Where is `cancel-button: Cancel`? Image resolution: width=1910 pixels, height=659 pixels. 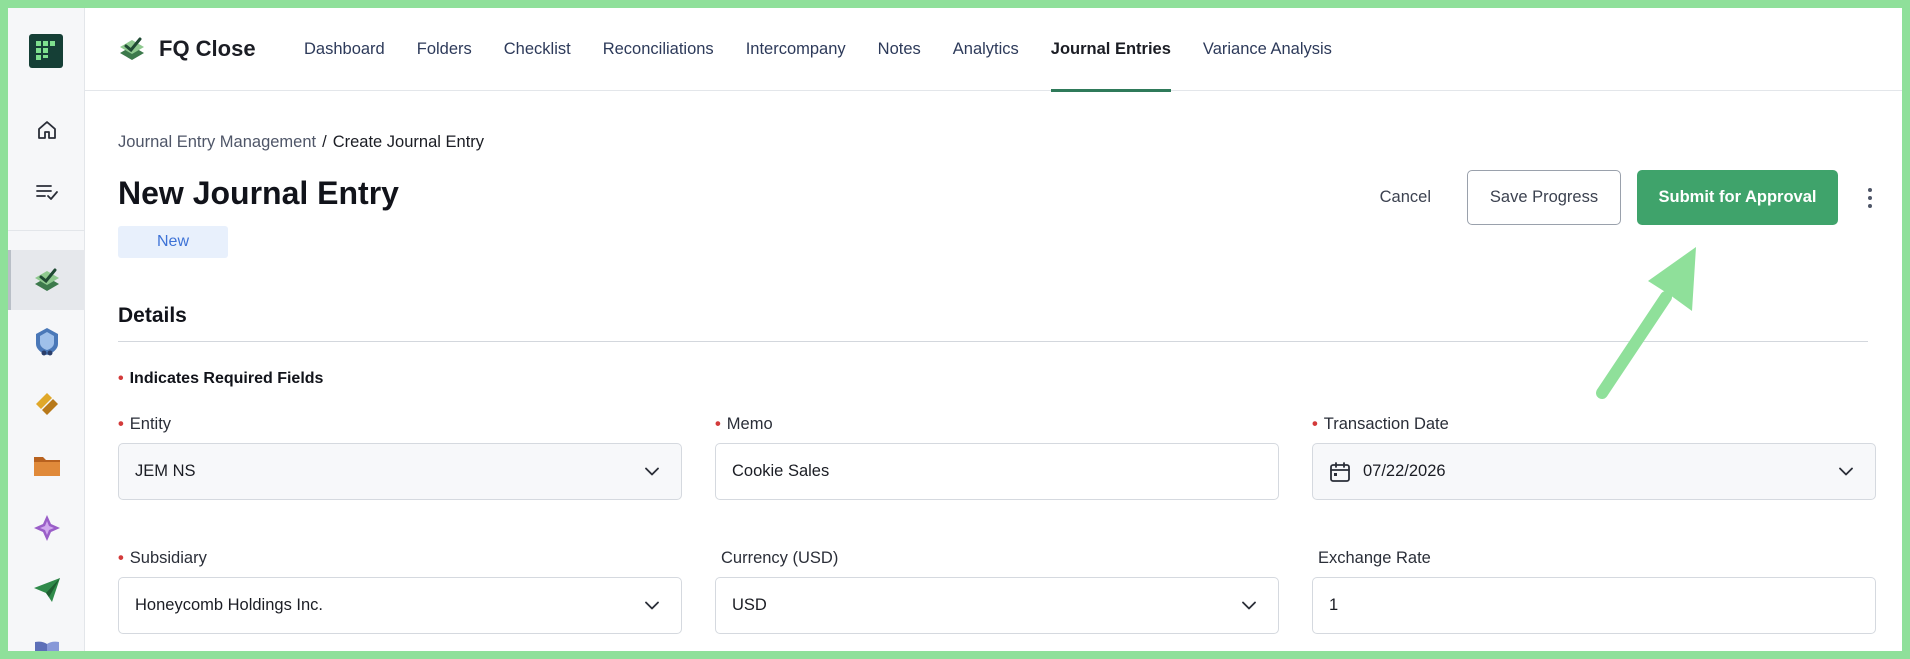
cancel-button: Cancel is located at coordinates (1405, 198).